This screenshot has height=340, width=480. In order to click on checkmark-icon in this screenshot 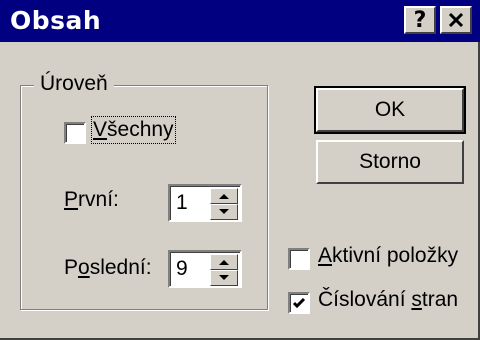, I will do `click(299, 303)`.